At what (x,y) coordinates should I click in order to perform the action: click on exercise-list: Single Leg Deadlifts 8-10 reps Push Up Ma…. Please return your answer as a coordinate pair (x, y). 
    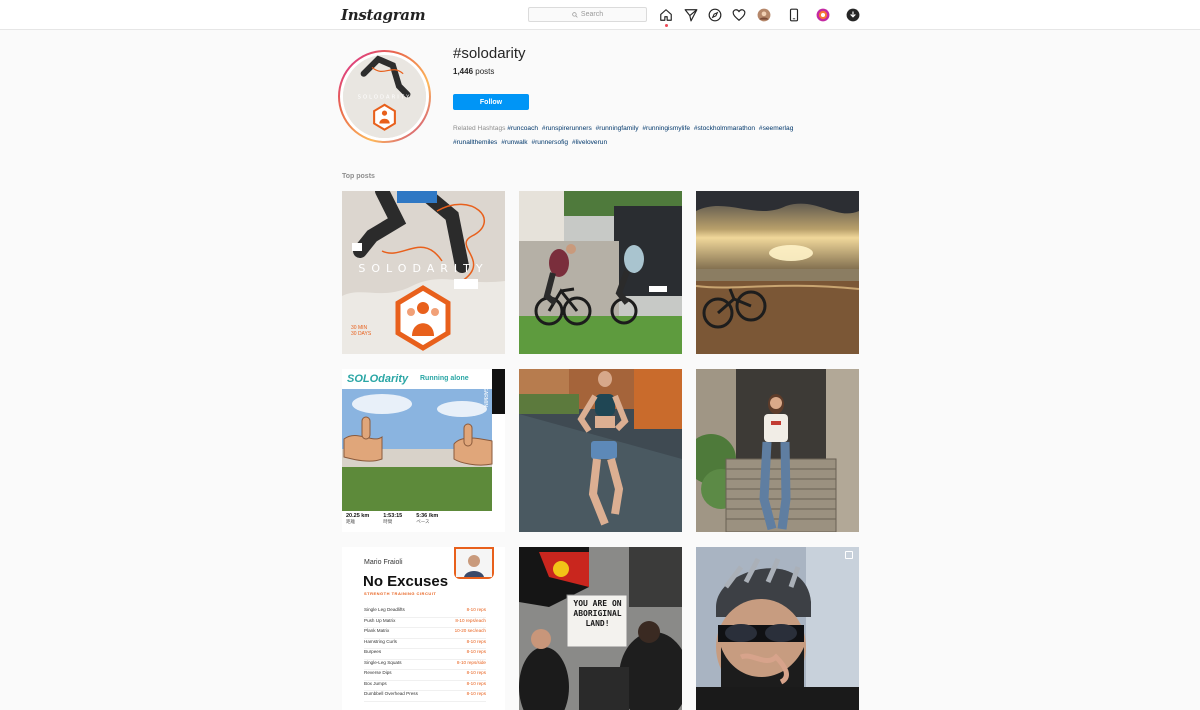
    Looking at the image, I should click on (425, 654).